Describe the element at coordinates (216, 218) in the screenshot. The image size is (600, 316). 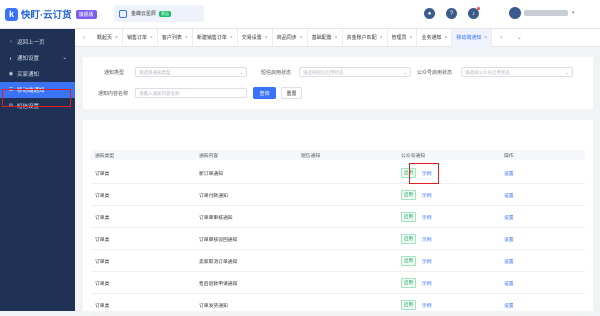
I see `cell-content: 订单审审核通知` at that location.